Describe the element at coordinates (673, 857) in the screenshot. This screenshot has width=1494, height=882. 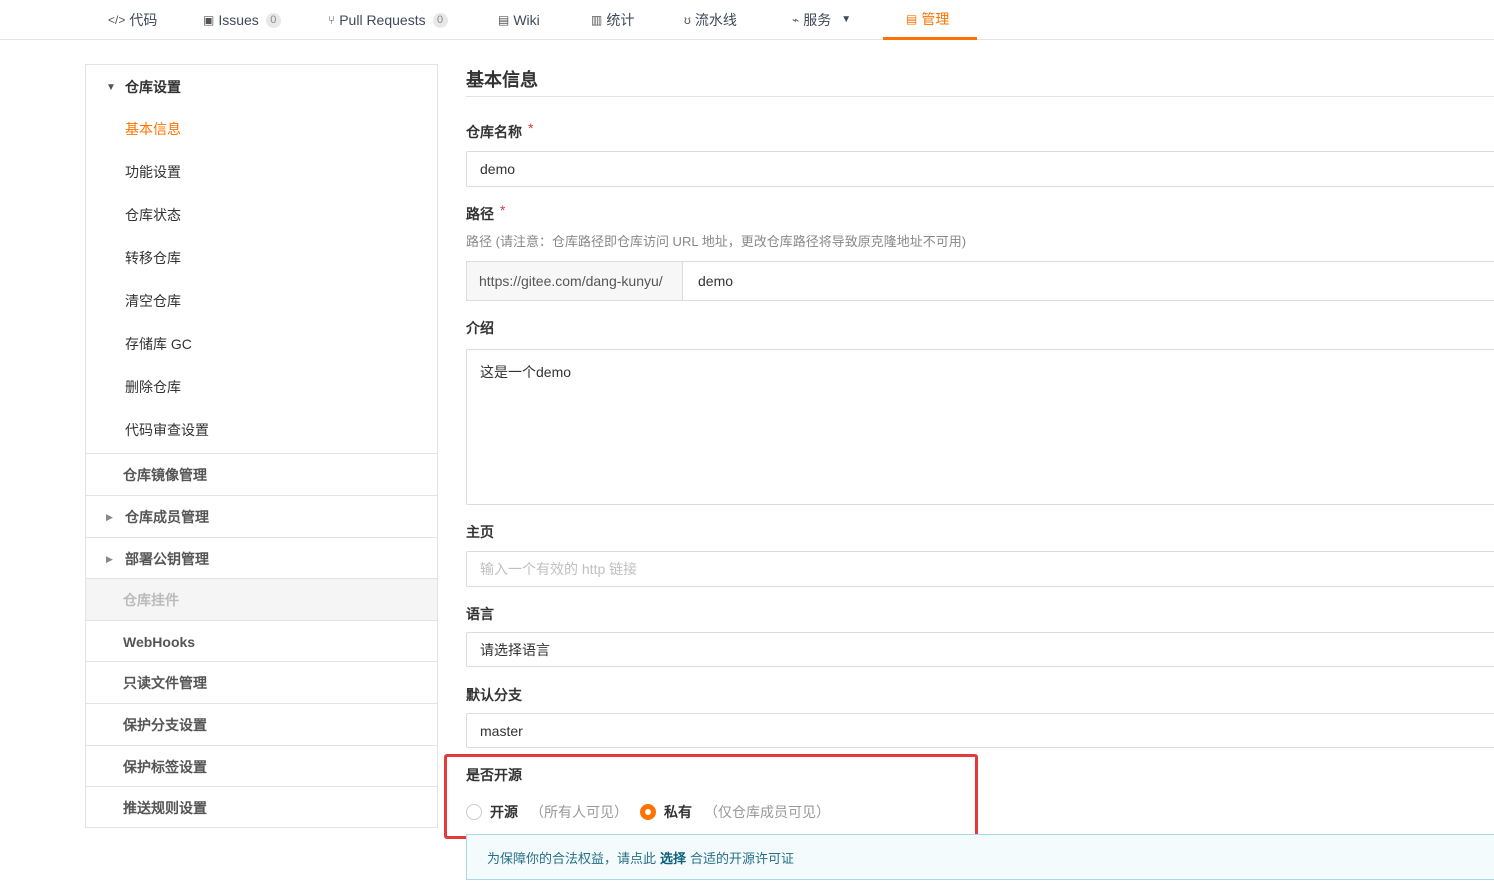
I see `choose-license-link: 选择` at that location.